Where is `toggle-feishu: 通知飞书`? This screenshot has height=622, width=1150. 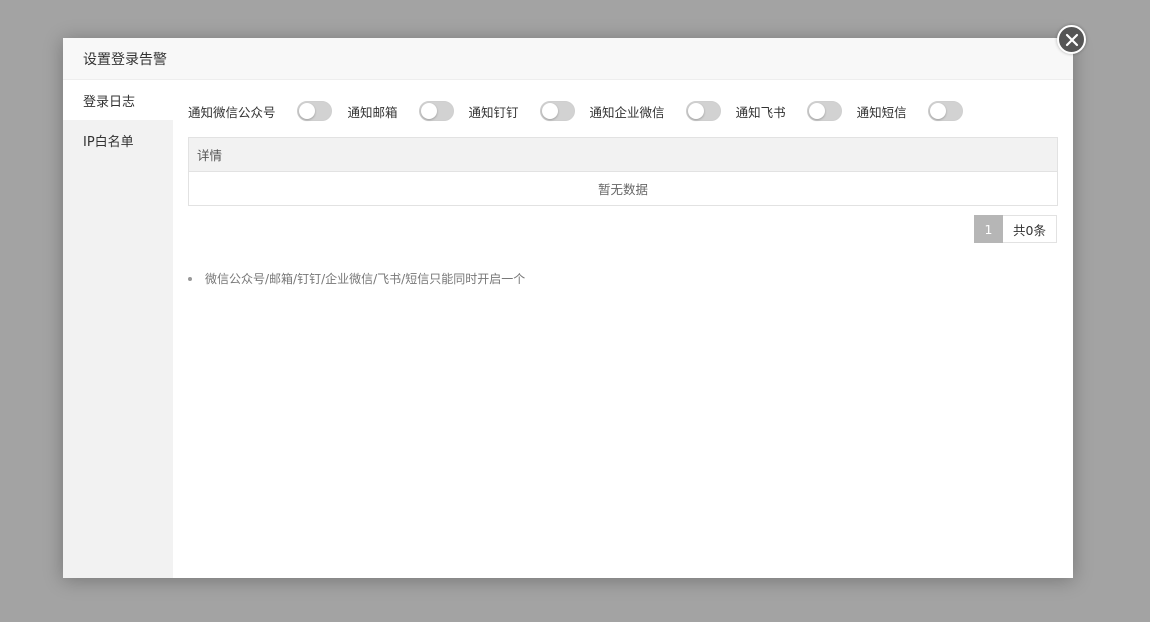 toggle-feishu: 通知飞书 is located at coordinates (789, 111).